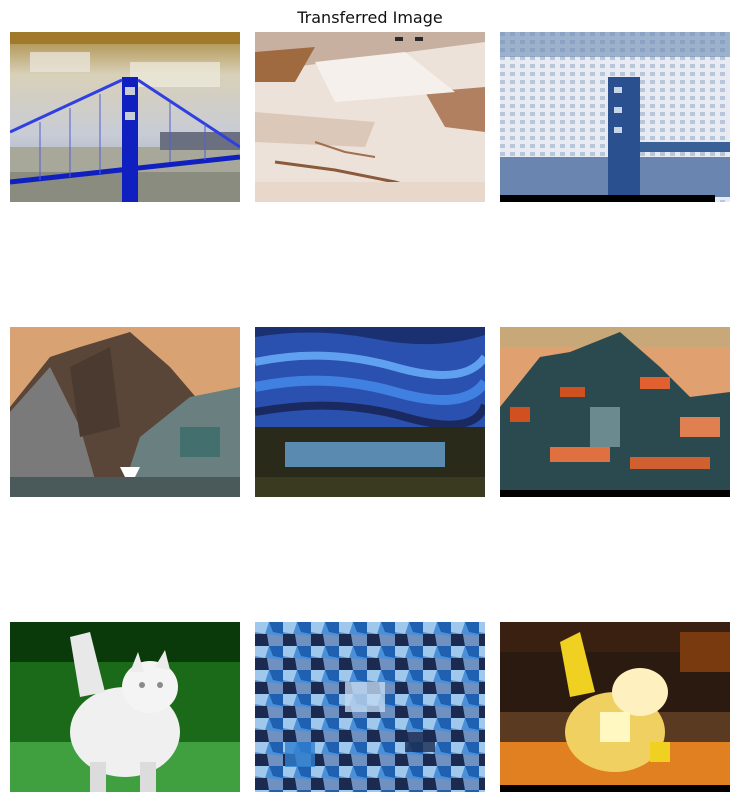  Describe the element at coordinates (125, 412) in the screenshot. I see `image-mountains-content` at that location.